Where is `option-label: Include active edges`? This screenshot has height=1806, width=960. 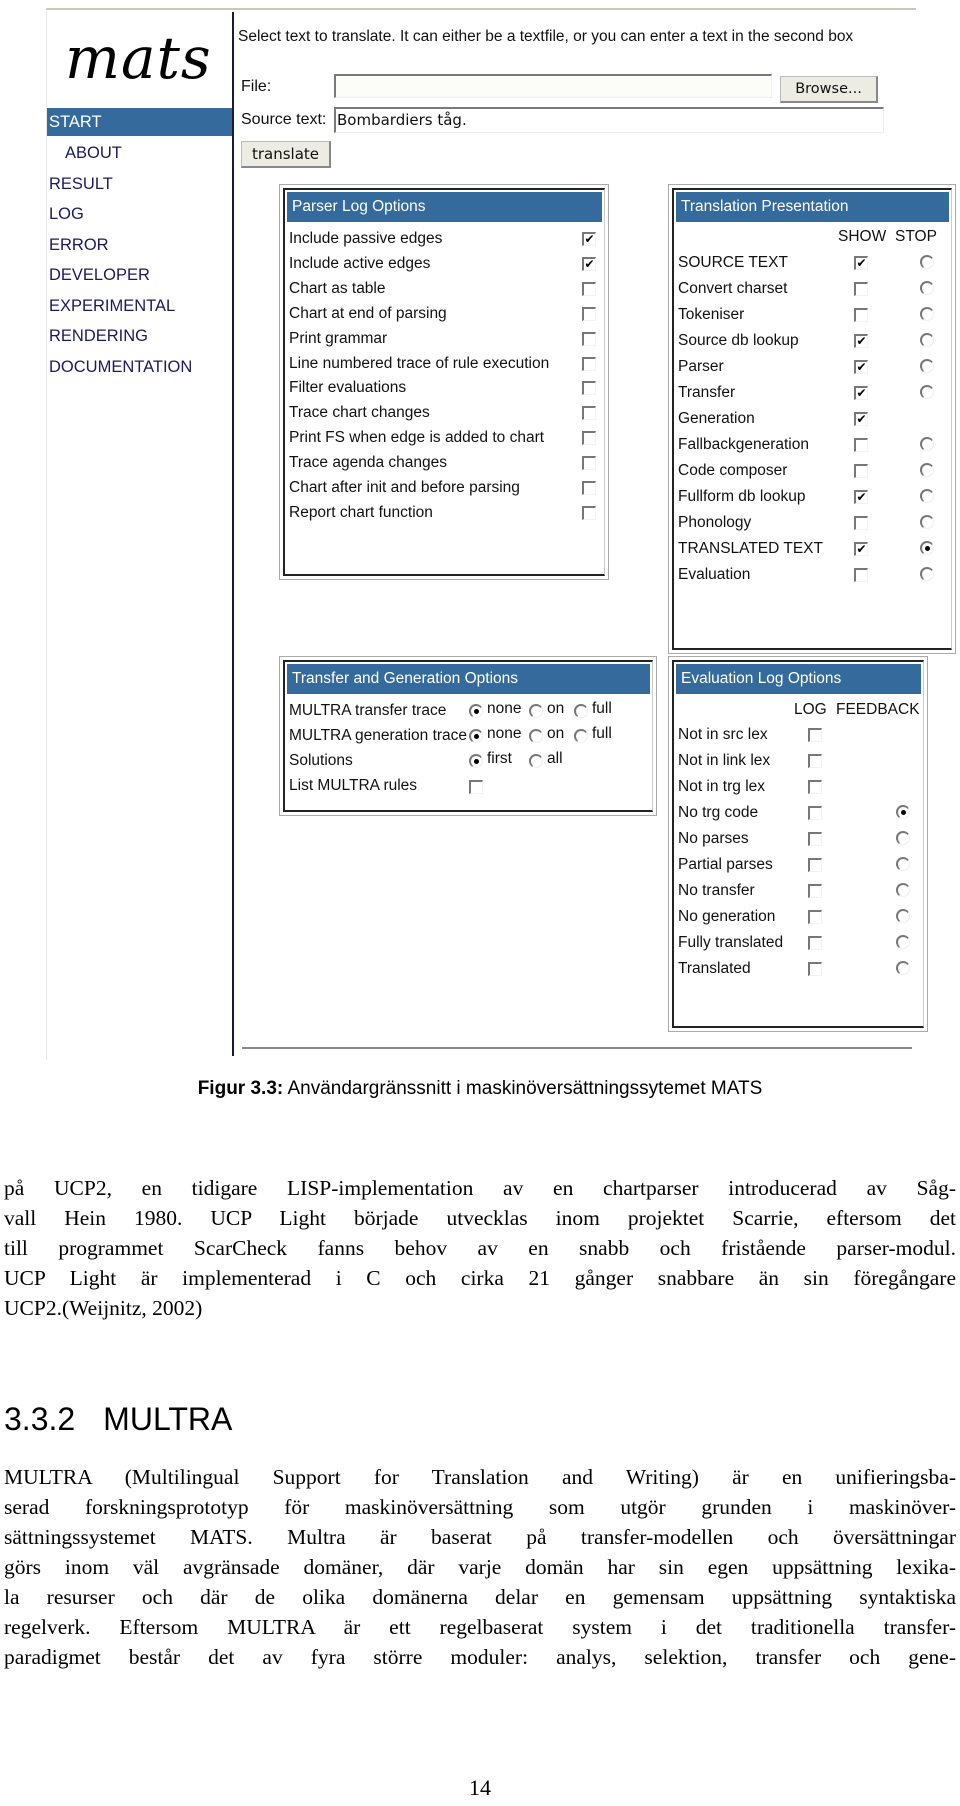
option-label: Include active edges is located at coordinates (360, 263).